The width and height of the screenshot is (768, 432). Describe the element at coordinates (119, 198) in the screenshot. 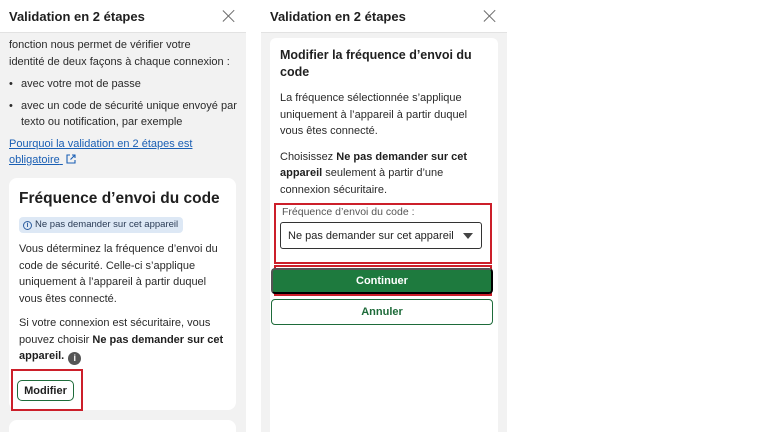

I see `card-title: Fréquence d’envoi du code` at that location.